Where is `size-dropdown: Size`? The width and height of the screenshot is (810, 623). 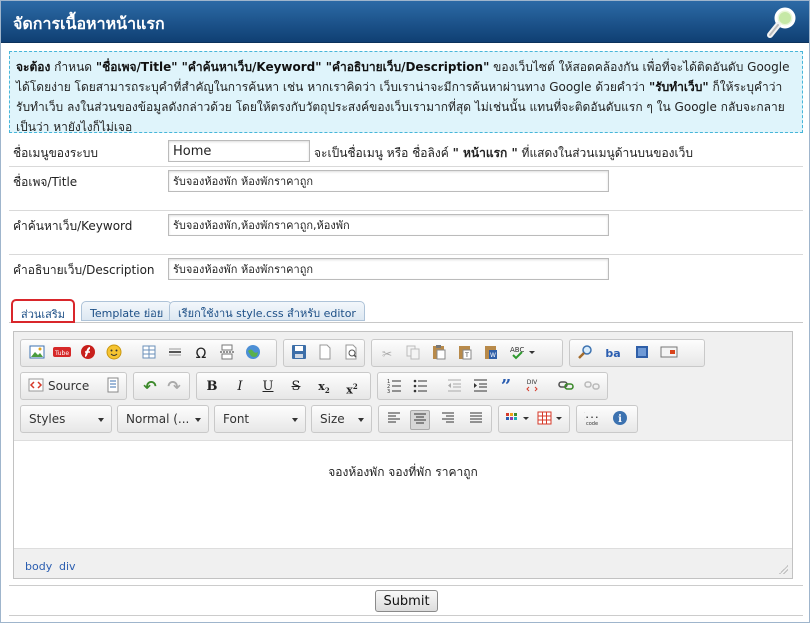 size-dropdown: Size is located at coordinates (341, 419).